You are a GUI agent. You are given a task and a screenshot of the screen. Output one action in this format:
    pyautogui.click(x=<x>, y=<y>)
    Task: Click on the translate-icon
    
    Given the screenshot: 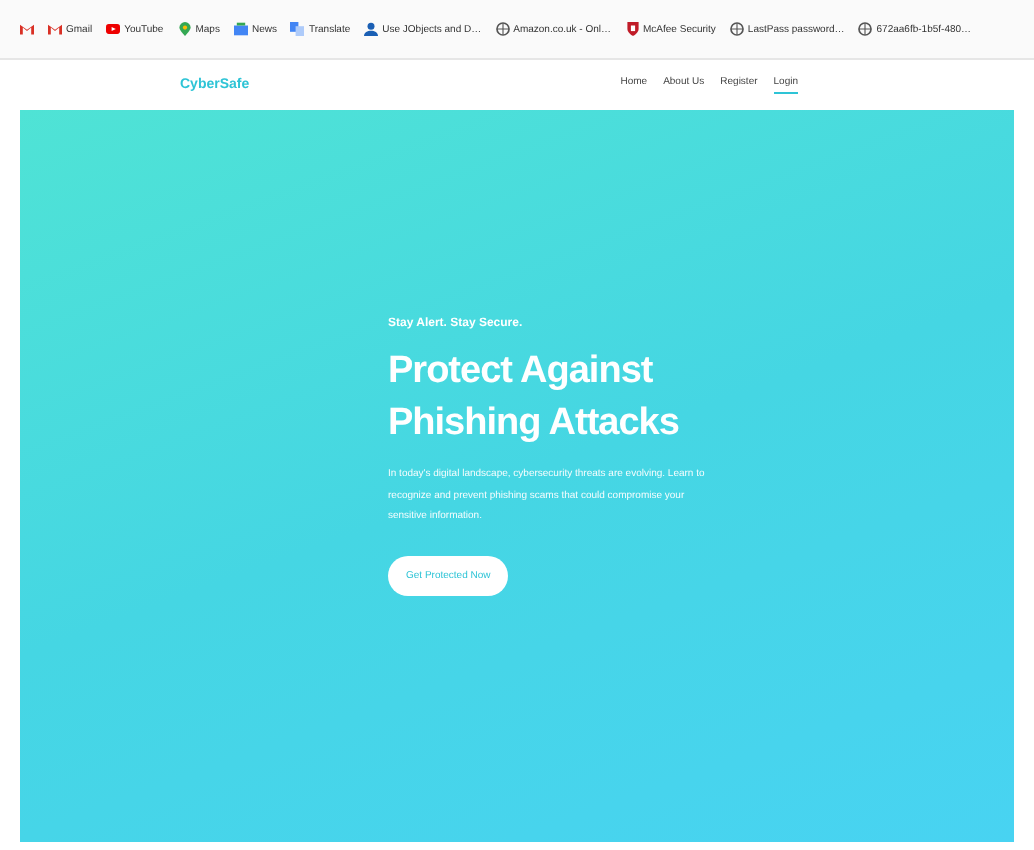 What is the action you would take?
    pyautogui.click(x=297, y=29)
    